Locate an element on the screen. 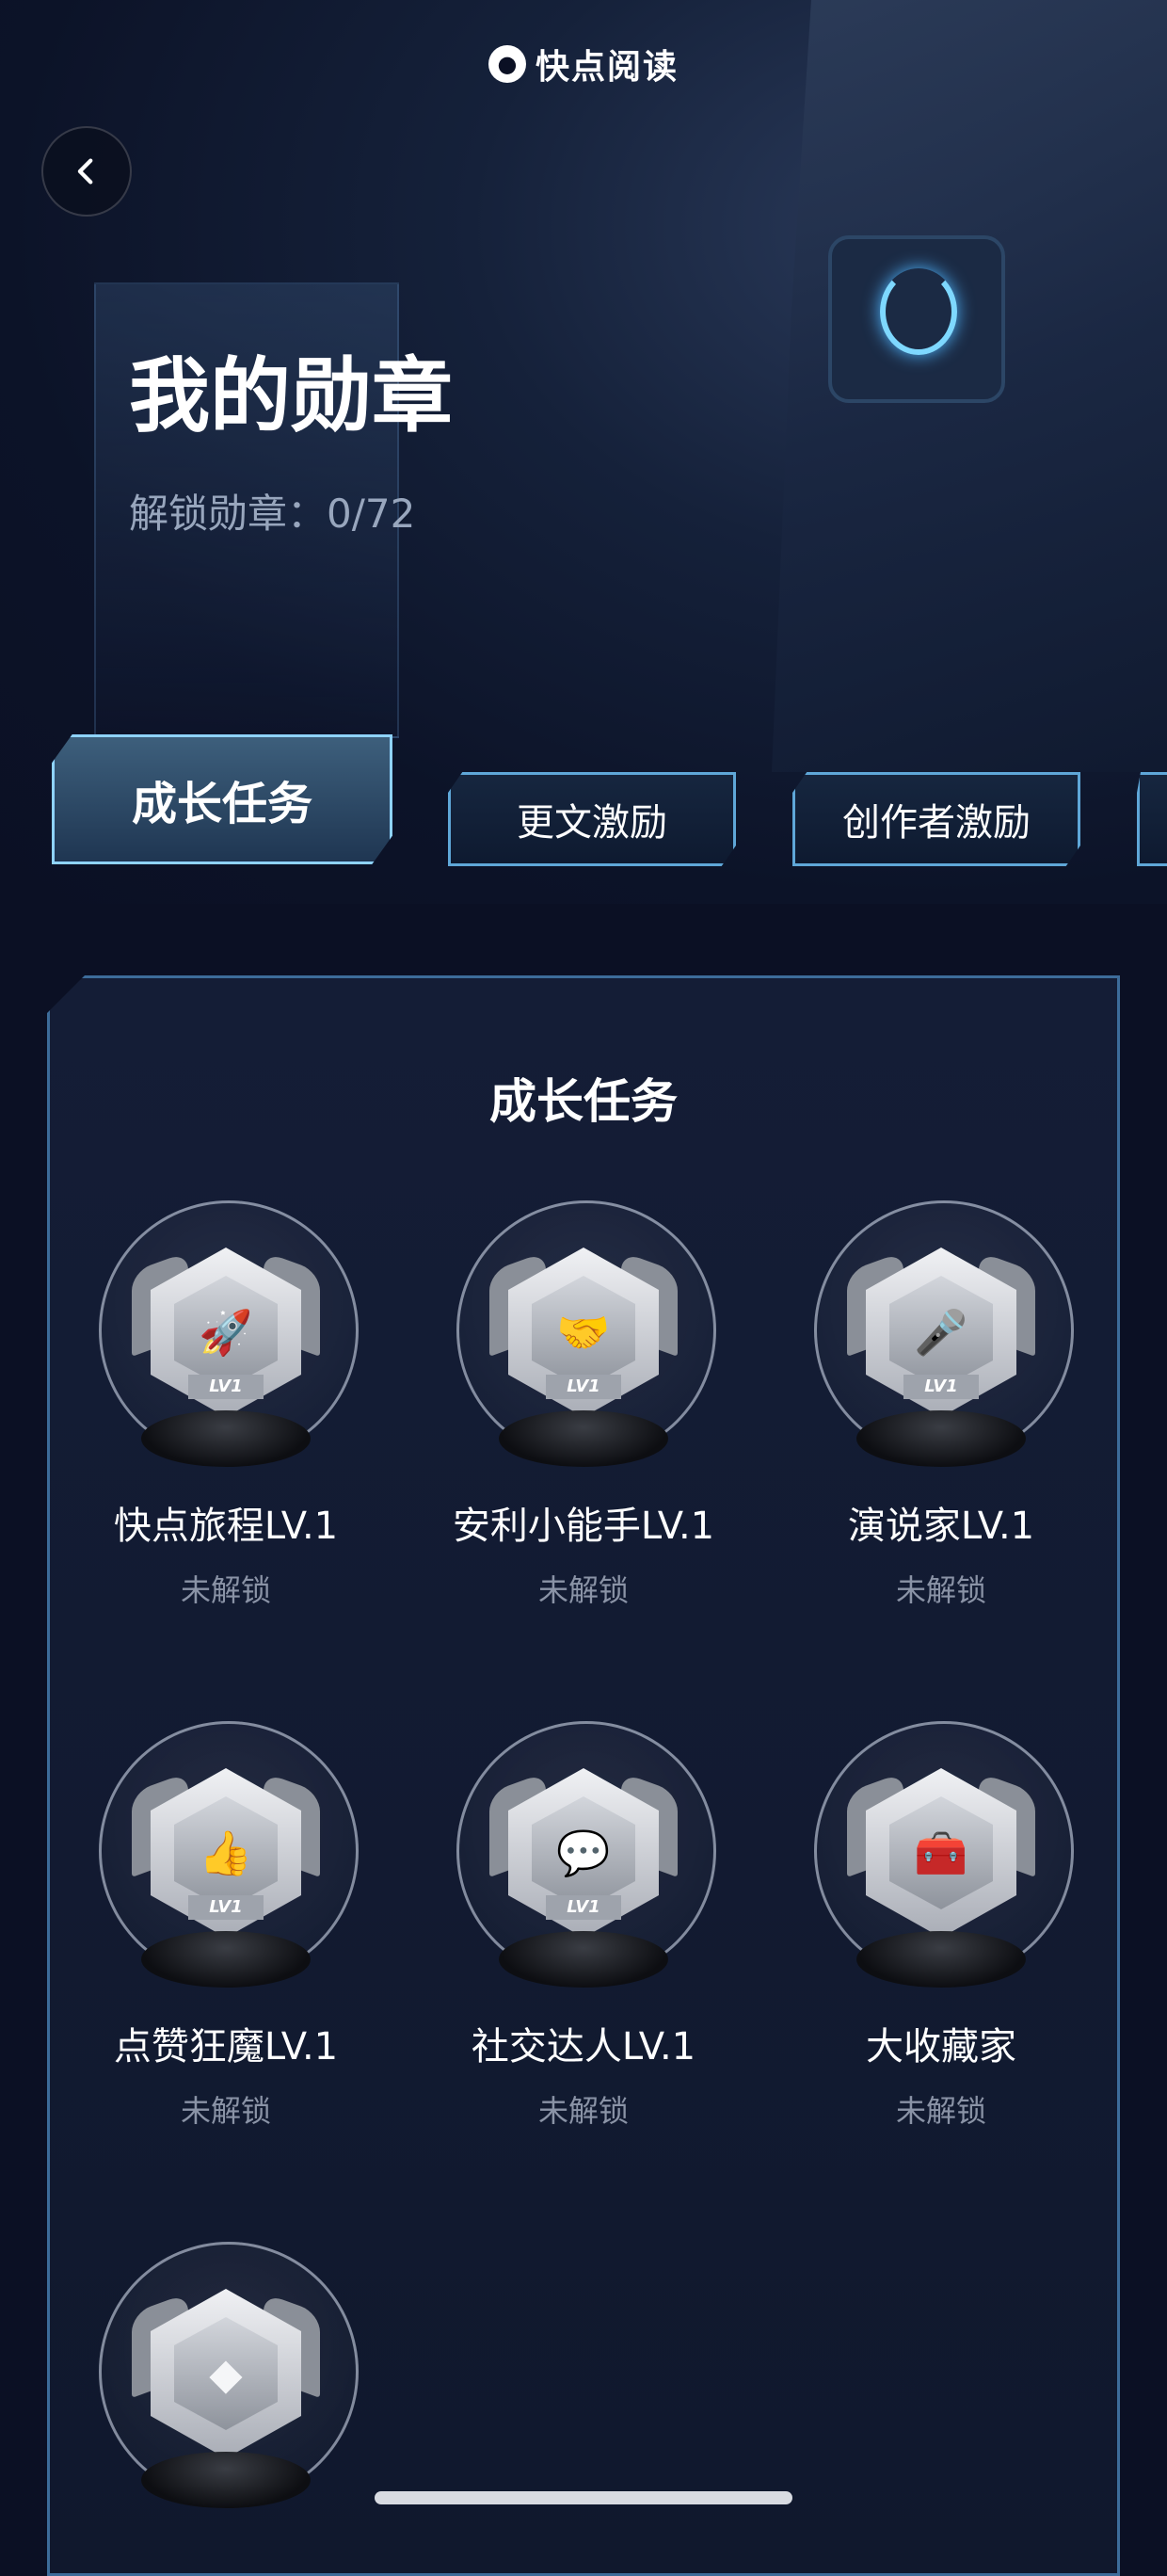  badge-name: 安利小能手LV.1 is located at coordinates (583, 1526).